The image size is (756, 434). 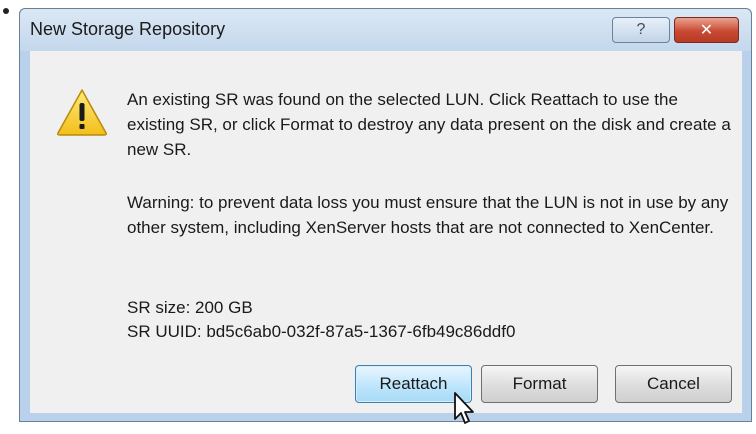 What do you see at coordinates (190, 307) in the screenshot?
I see `sr-size-label: SR size: 200 GB` at bounding box center [190, 307].